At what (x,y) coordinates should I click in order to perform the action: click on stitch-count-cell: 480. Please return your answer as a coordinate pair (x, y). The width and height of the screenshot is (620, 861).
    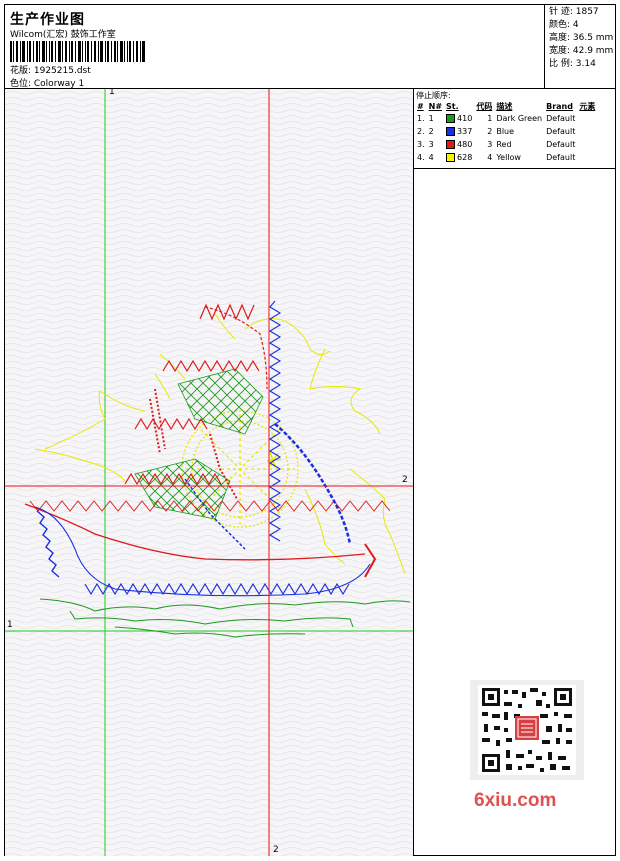
    Looking at the image, I should click on (459, 144).